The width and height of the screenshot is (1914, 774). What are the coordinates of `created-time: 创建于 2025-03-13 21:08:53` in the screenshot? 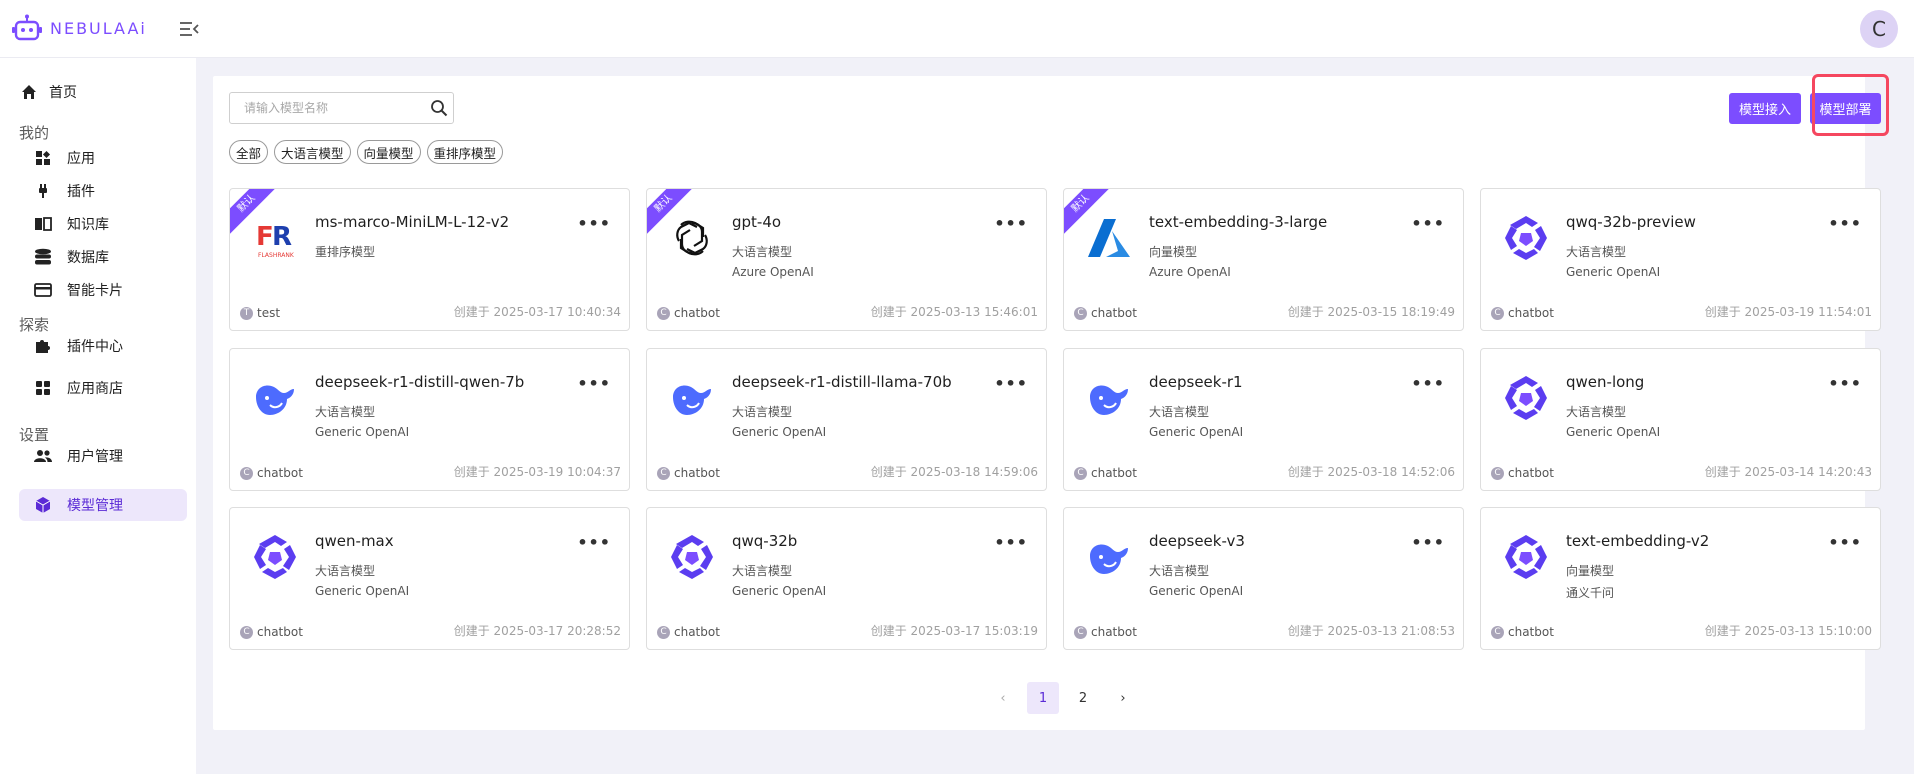 It's located at (1371, 631).